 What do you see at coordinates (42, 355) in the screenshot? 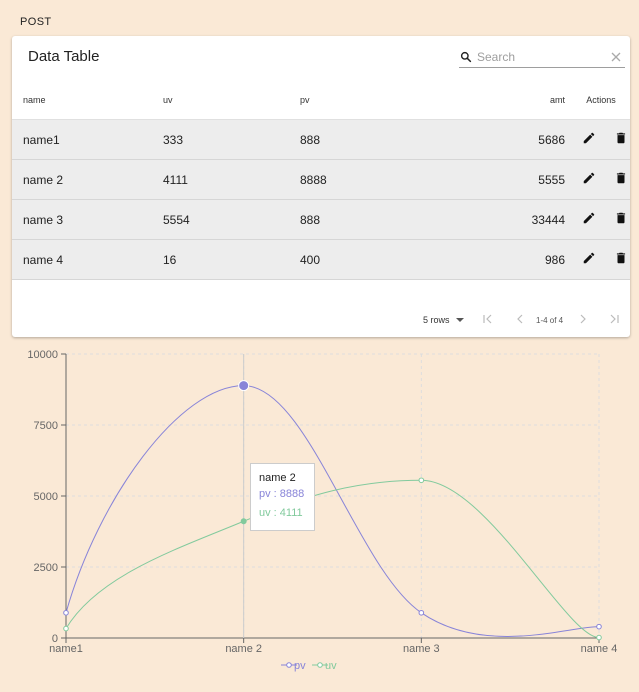
I see `y-tick-label: 10000` at bounding box center [42, 355].